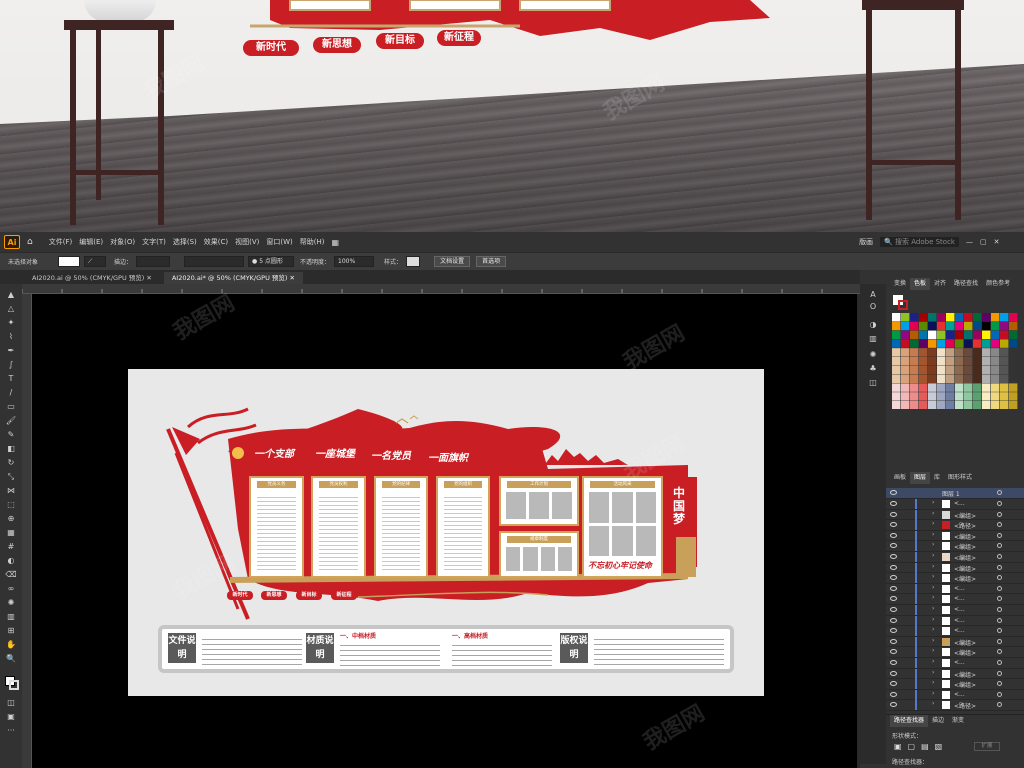 This screenshot has width=1024, height=768. What do you see at coordinates (11, 379) in the screenshot?
I see `type-tool-icon: T` at bounding box center [11, 379].